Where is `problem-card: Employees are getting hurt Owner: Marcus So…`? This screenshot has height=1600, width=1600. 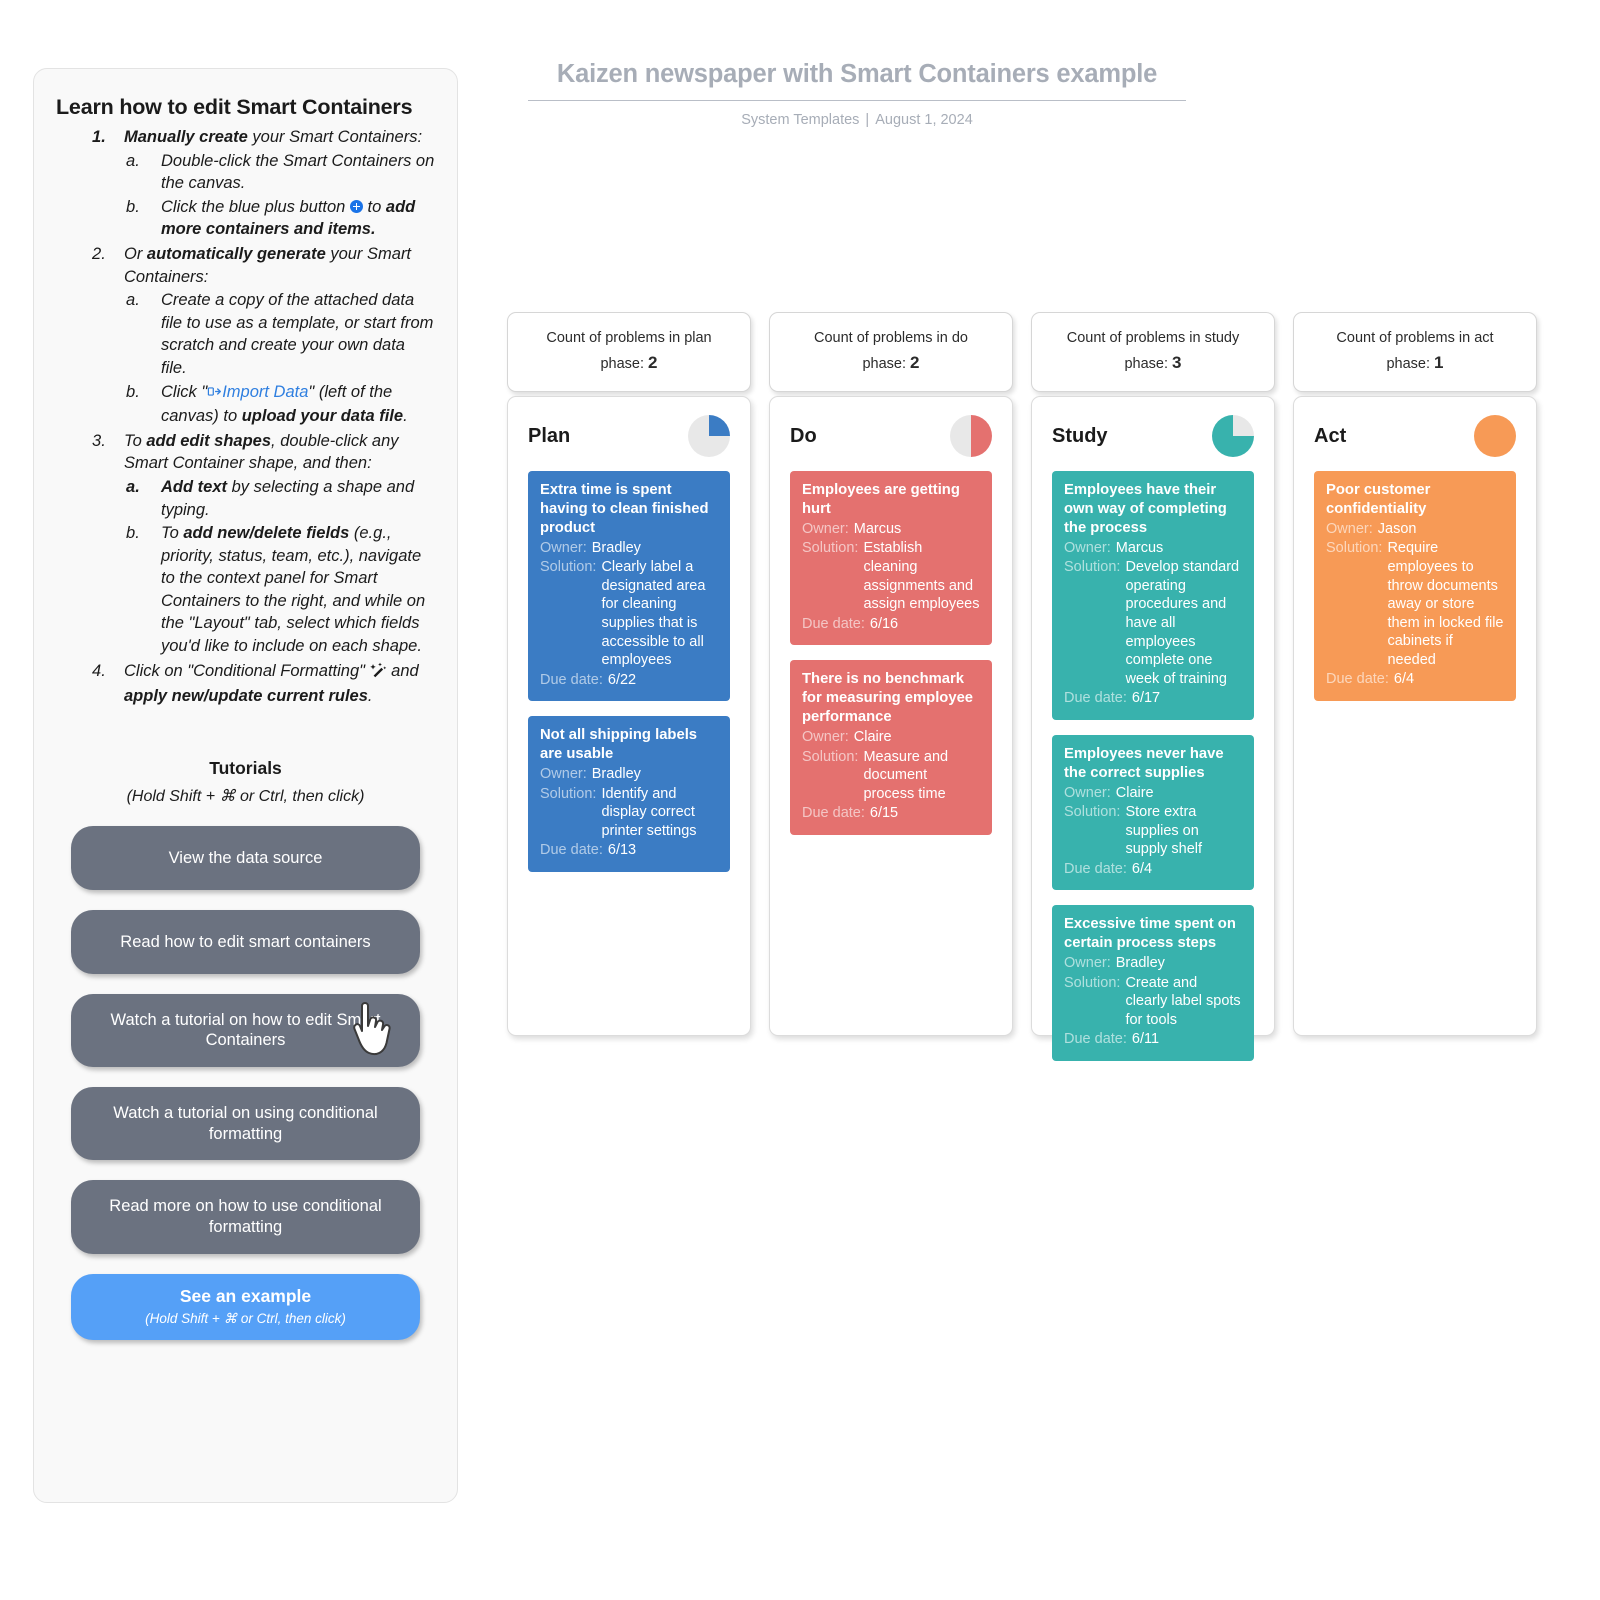
problem-card: Employees are getting hurt Owner: Marcus So… is located at coordinates (891, 558).